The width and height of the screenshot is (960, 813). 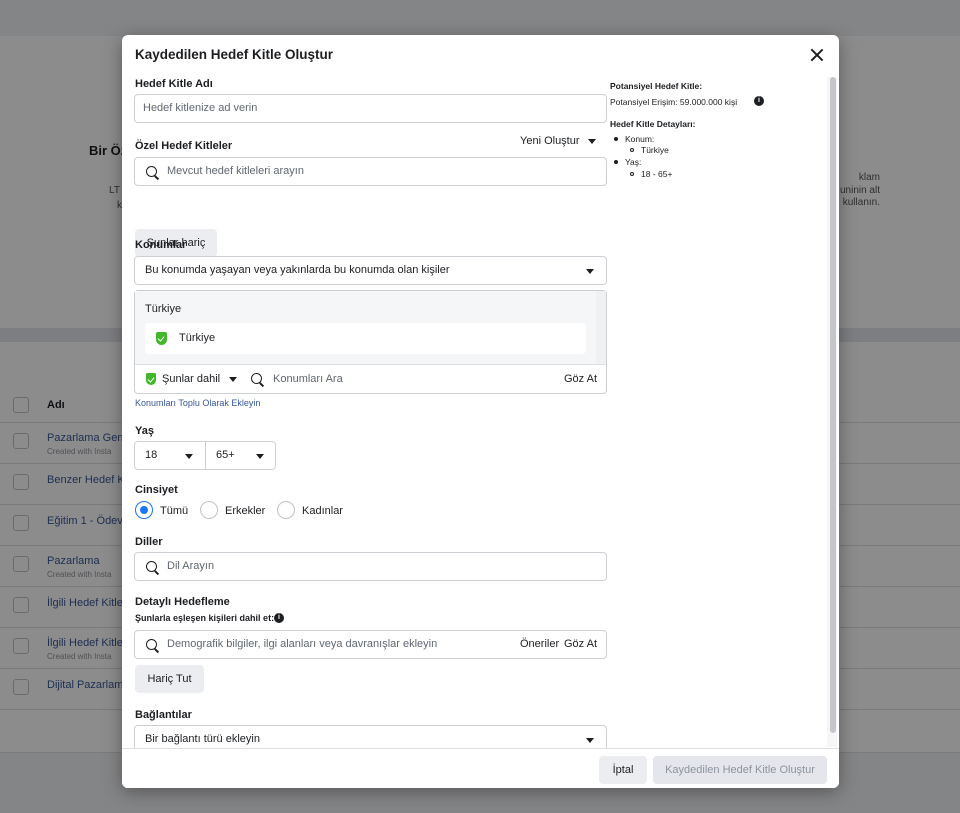 I want to click on dialog-footer: İptal Kaydedilen Hedef Kitle Oluştur, so click(x=480, y=768).